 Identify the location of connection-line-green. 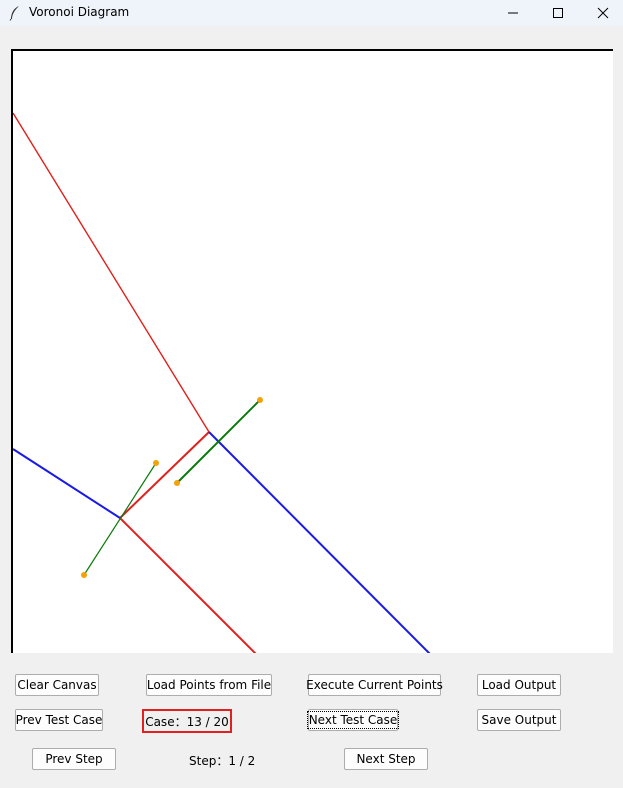
(120, 519).